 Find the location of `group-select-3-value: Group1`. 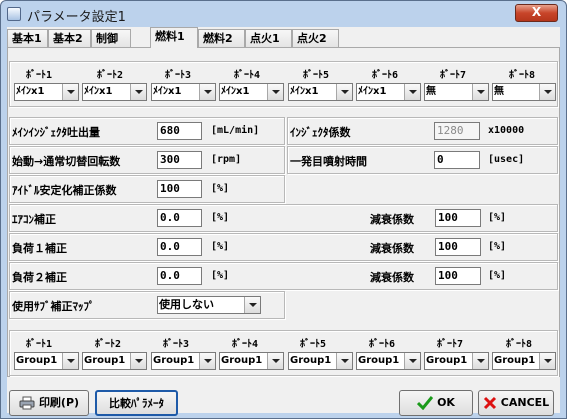

group-select-3-value: Group1 is located at coordinates (174, 360).